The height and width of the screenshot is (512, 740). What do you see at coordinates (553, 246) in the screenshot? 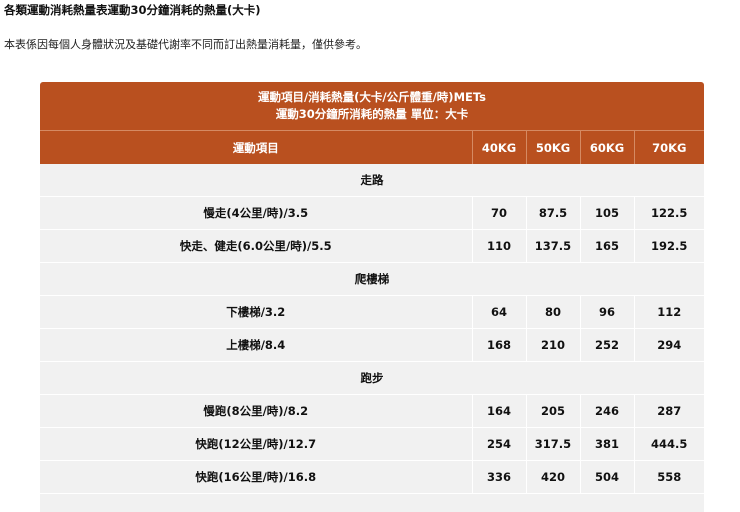
I see `cell-50kg: 137.5` at bounding box center [553, 246].